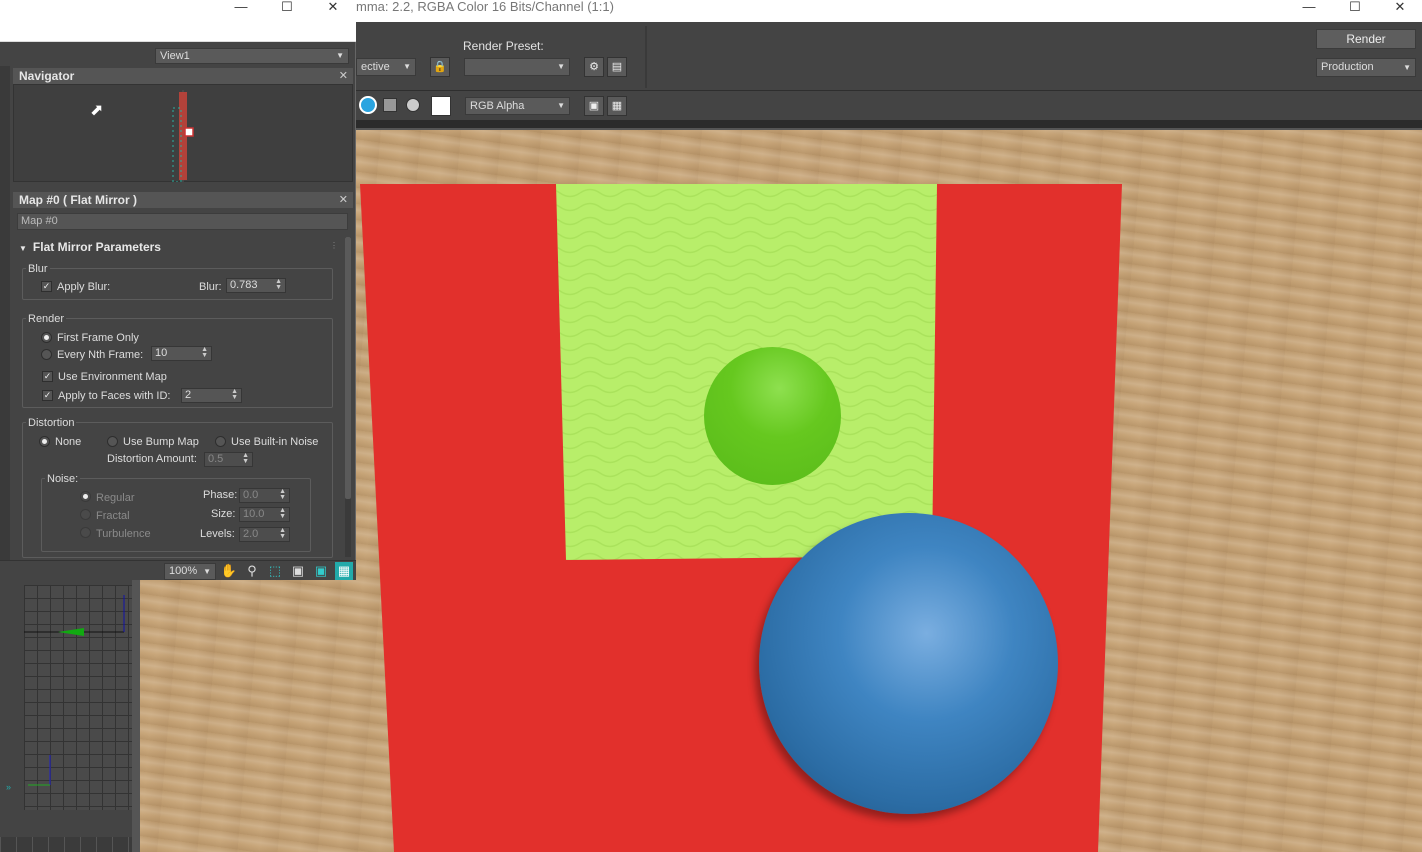  Describe the element at coordinates (175, 56) in the screenshot. I see `view-value: View1` at that location.